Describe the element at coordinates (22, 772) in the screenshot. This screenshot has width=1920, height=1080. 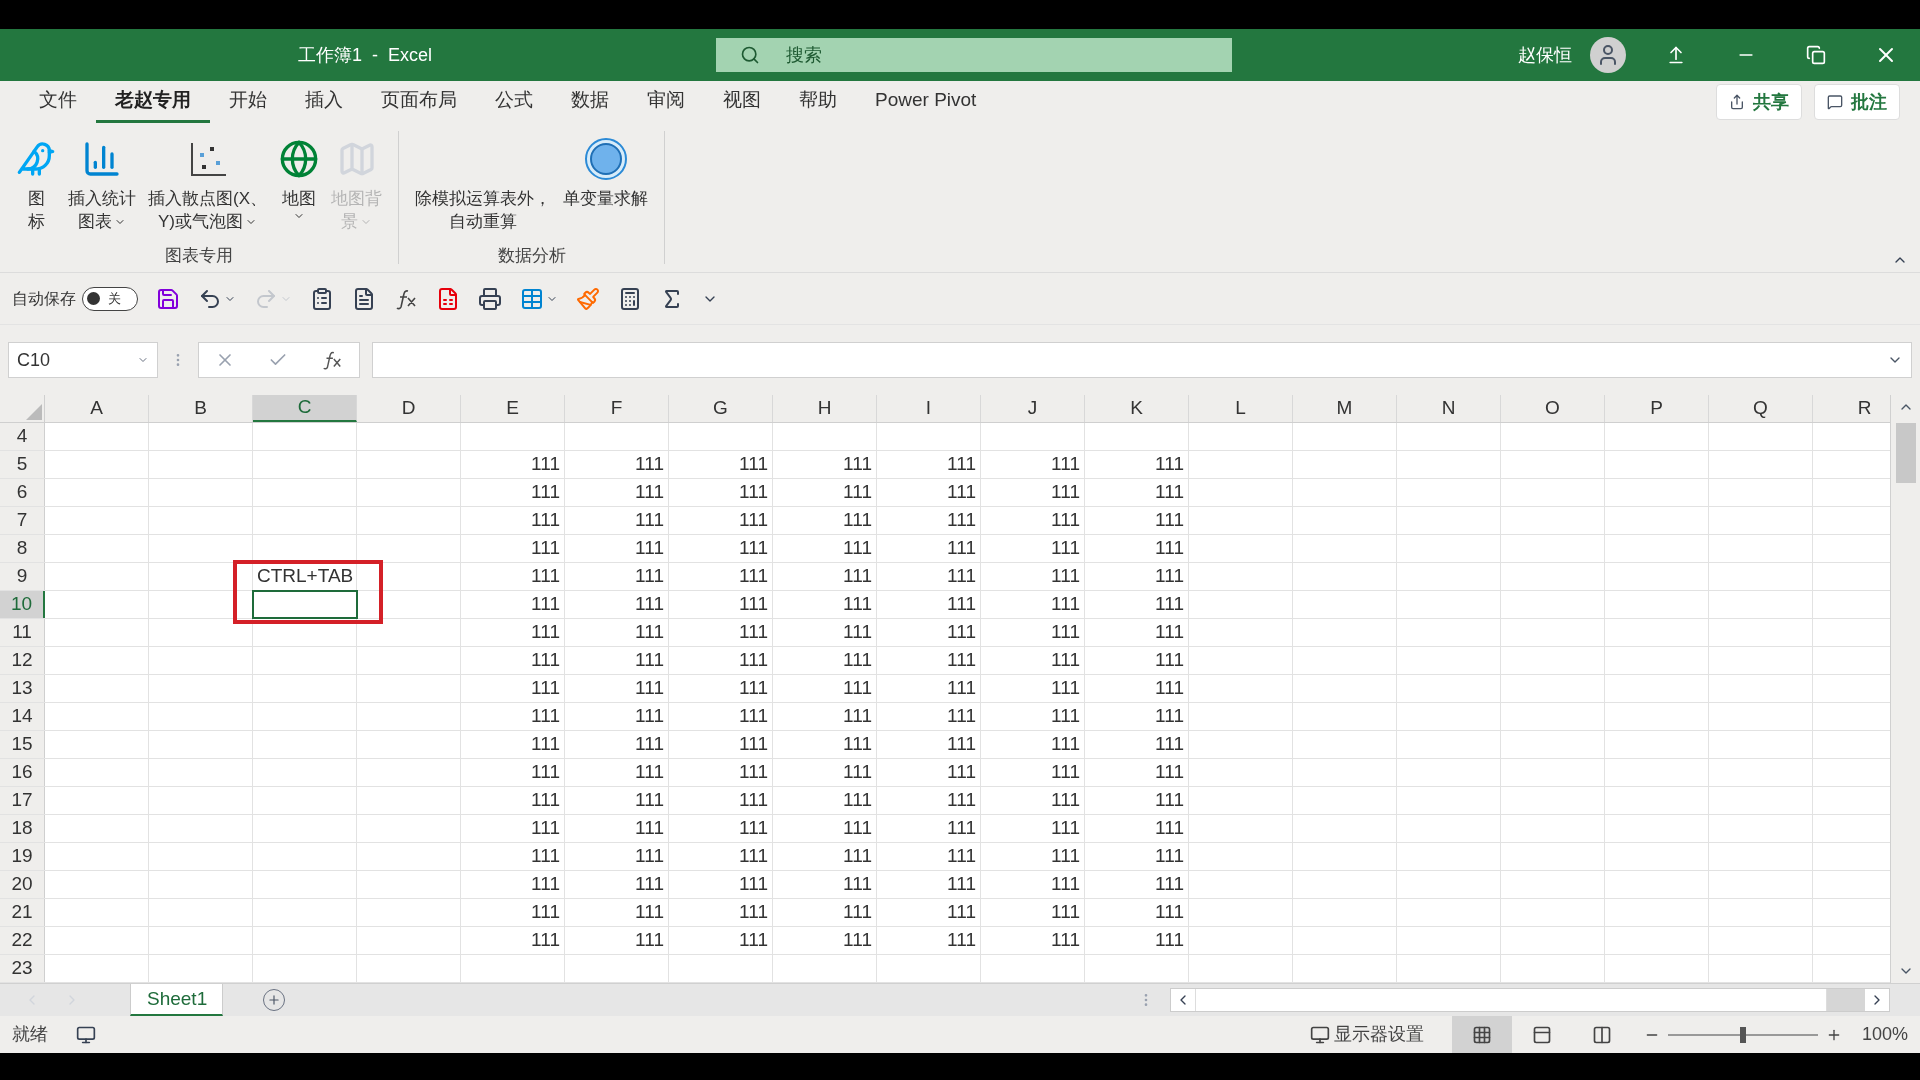
I see `row-header: 16` at that location.